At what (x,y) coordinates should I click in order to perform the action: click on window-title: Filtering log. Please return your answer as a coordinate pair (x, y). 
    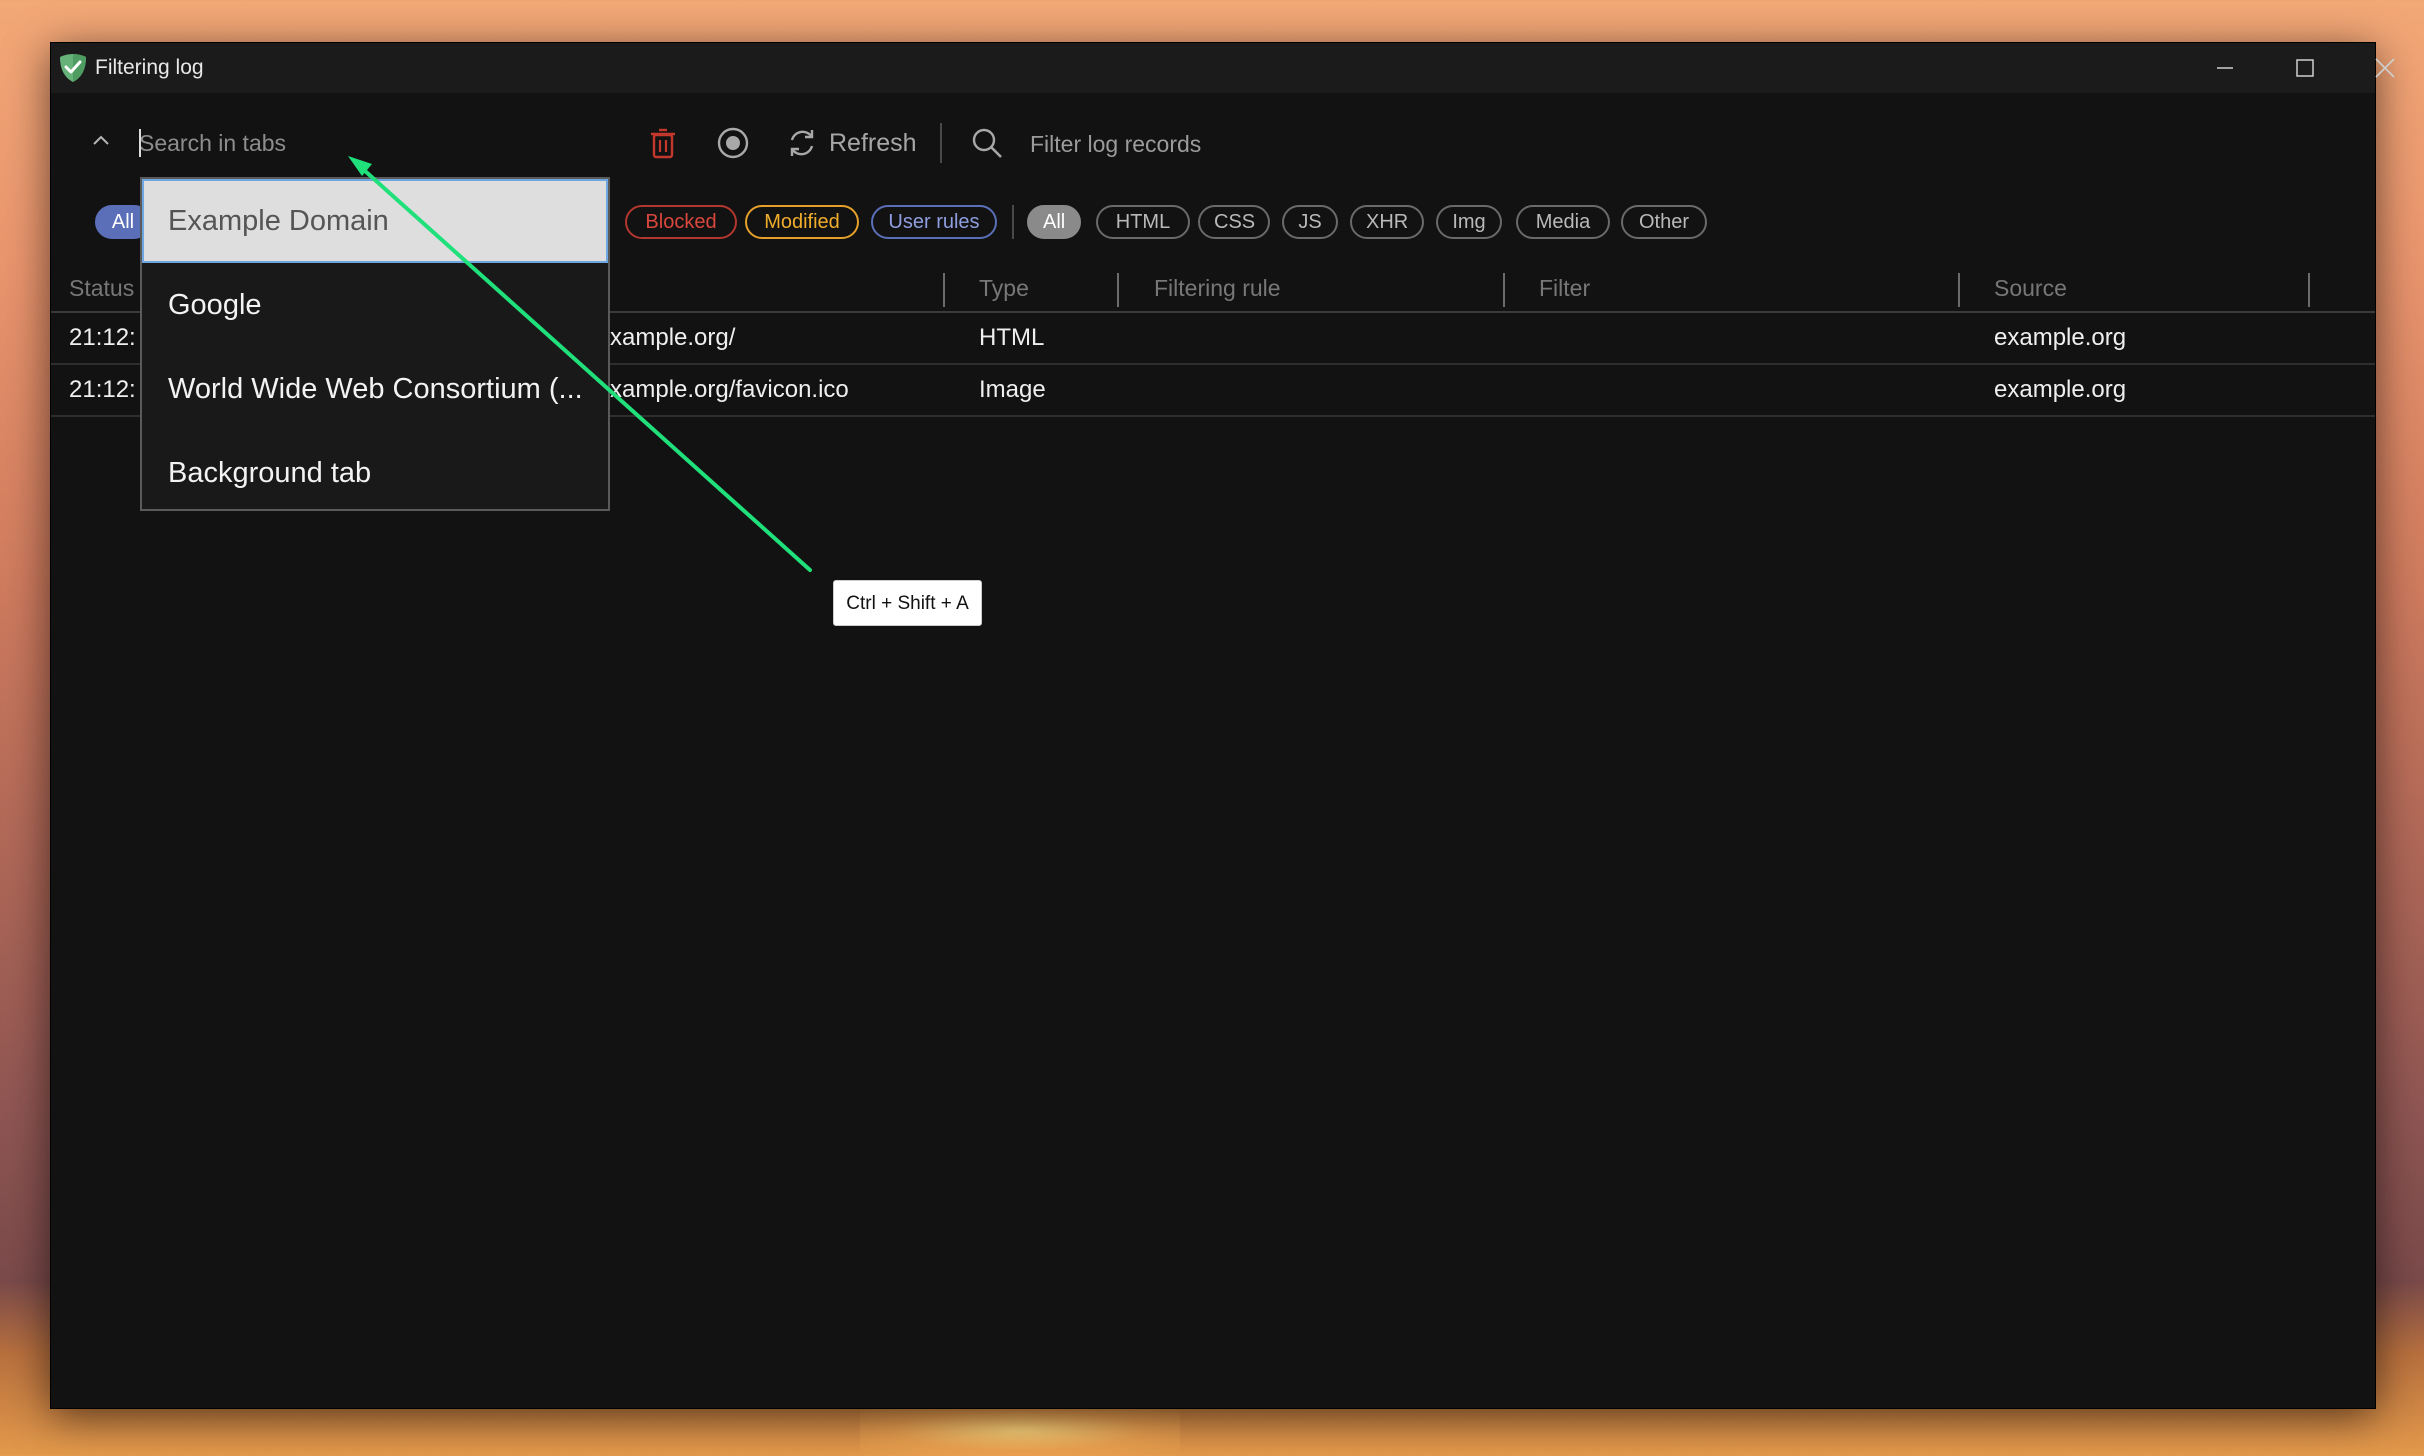
    Looking at the image, I should click on (149, 67).